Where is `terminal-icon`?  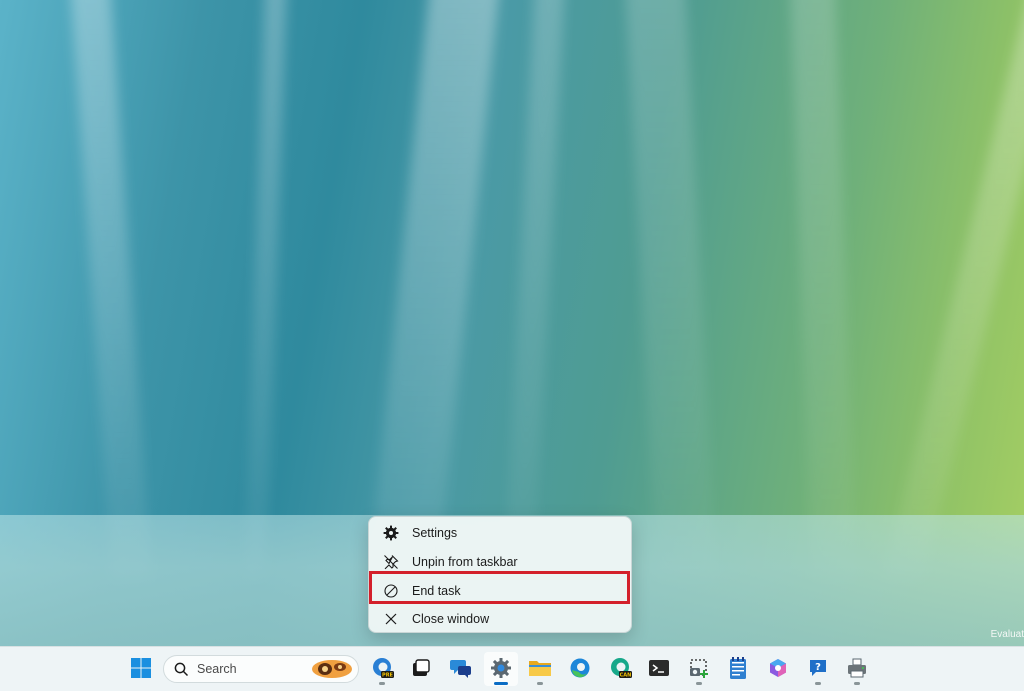 terminal-icon is located at coordinates (659, 669).